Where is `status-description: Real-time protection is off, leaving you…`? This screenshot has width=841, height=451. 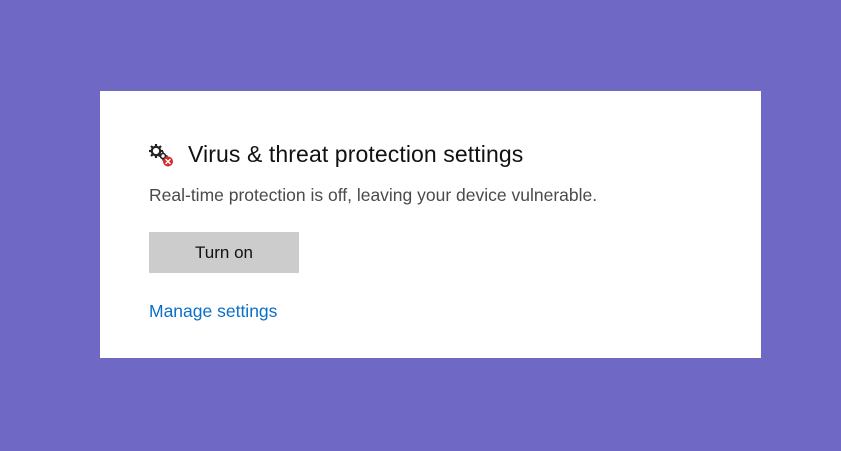 status-description: Real-time protection is off, leaving you… is located at coordinates (373, 195).